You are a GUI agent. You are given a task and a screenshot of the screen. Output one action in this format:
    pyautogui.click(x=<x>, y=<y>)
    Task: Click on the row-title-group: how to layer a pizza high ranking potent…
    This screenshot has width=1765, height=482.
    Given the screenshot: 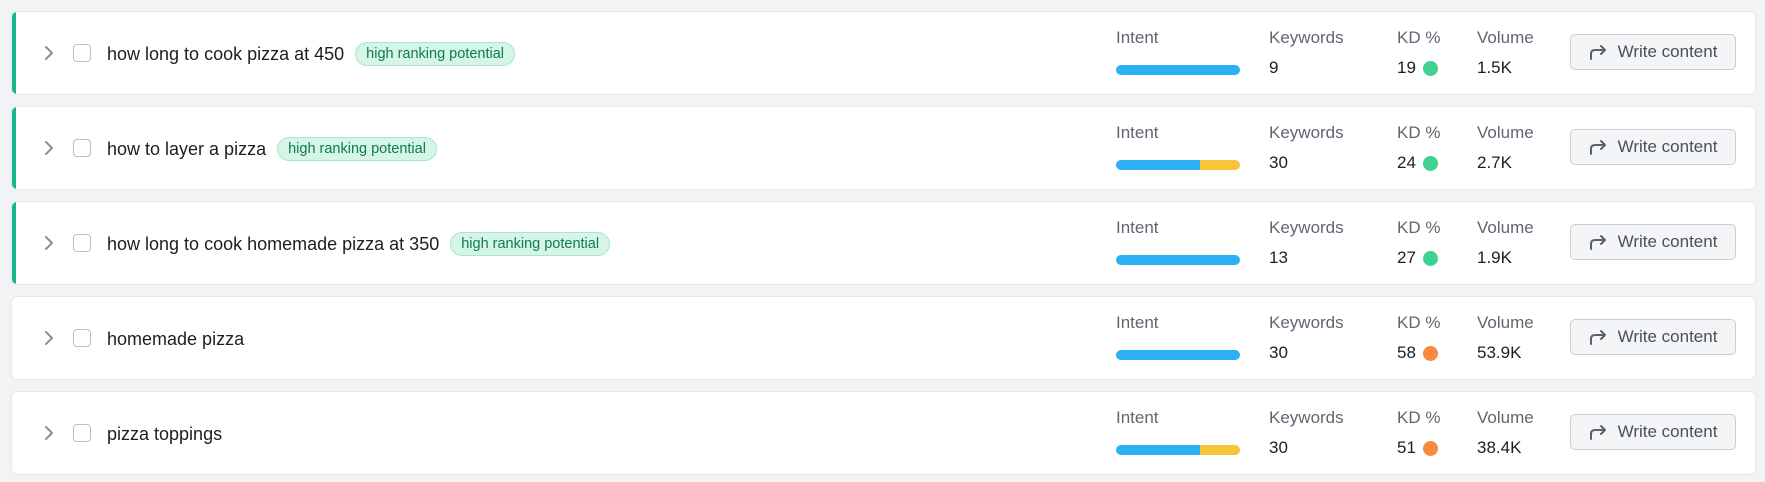 What is the action you would take?
    pyautogui.click(x=272, y=148)
    